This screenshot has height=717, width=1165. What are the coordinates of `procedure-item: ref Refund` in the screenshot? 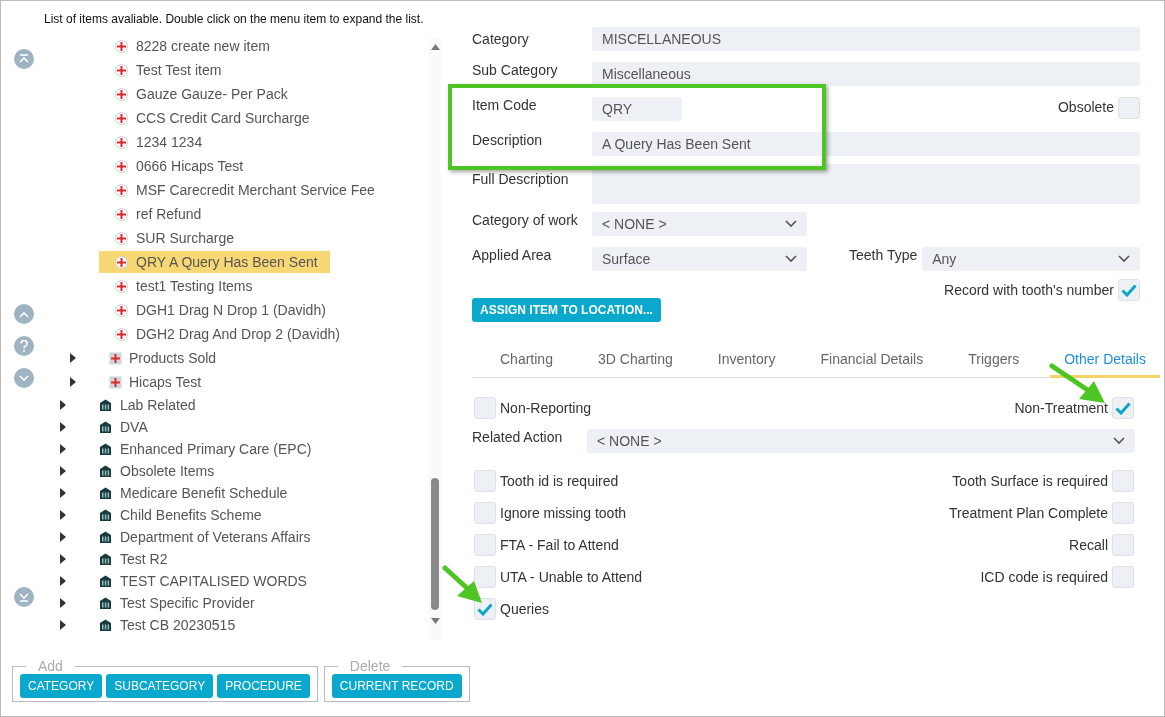 It's located at (156, 214).